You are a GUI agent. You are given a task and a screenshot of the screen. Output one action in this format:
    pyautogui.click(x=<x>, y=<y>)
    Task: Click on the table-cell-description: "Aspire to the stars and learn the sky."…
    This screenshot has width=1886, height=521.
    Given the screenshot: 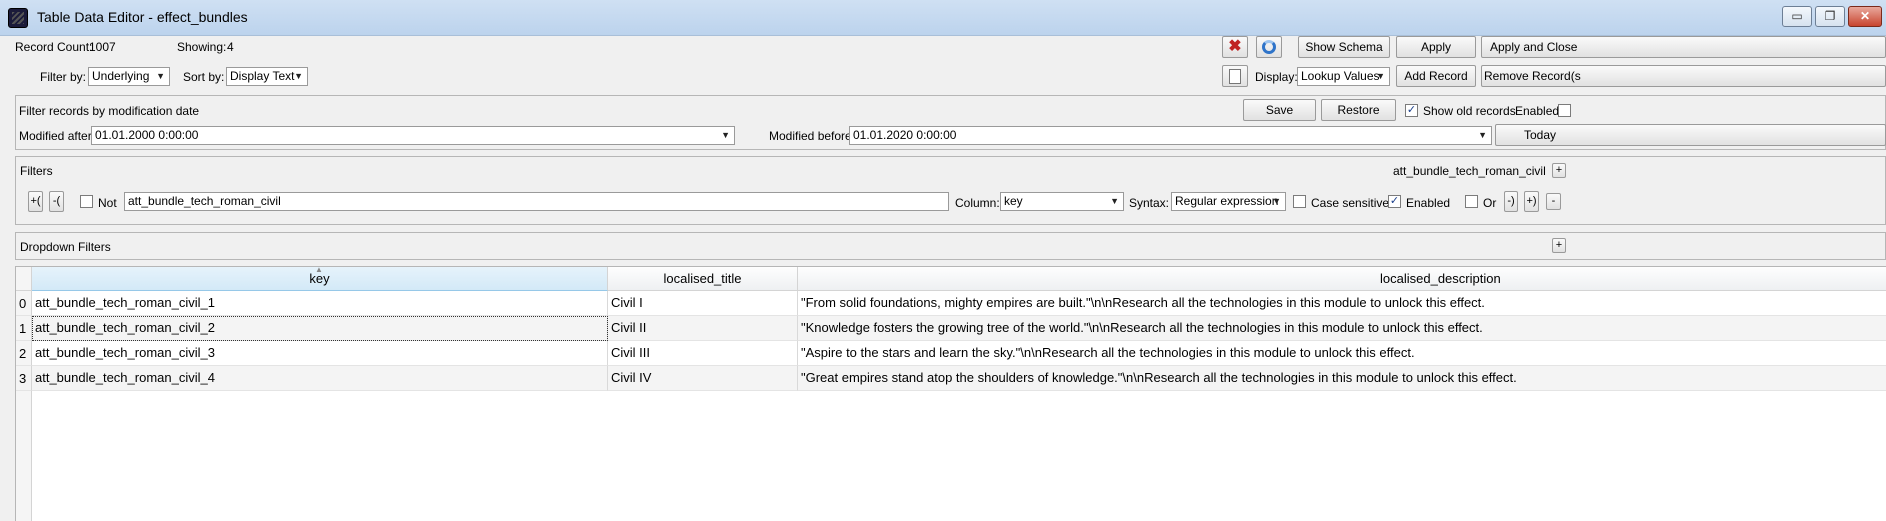 What is the action you would take?
    pyautogui.click(x=1342, y=353)
    